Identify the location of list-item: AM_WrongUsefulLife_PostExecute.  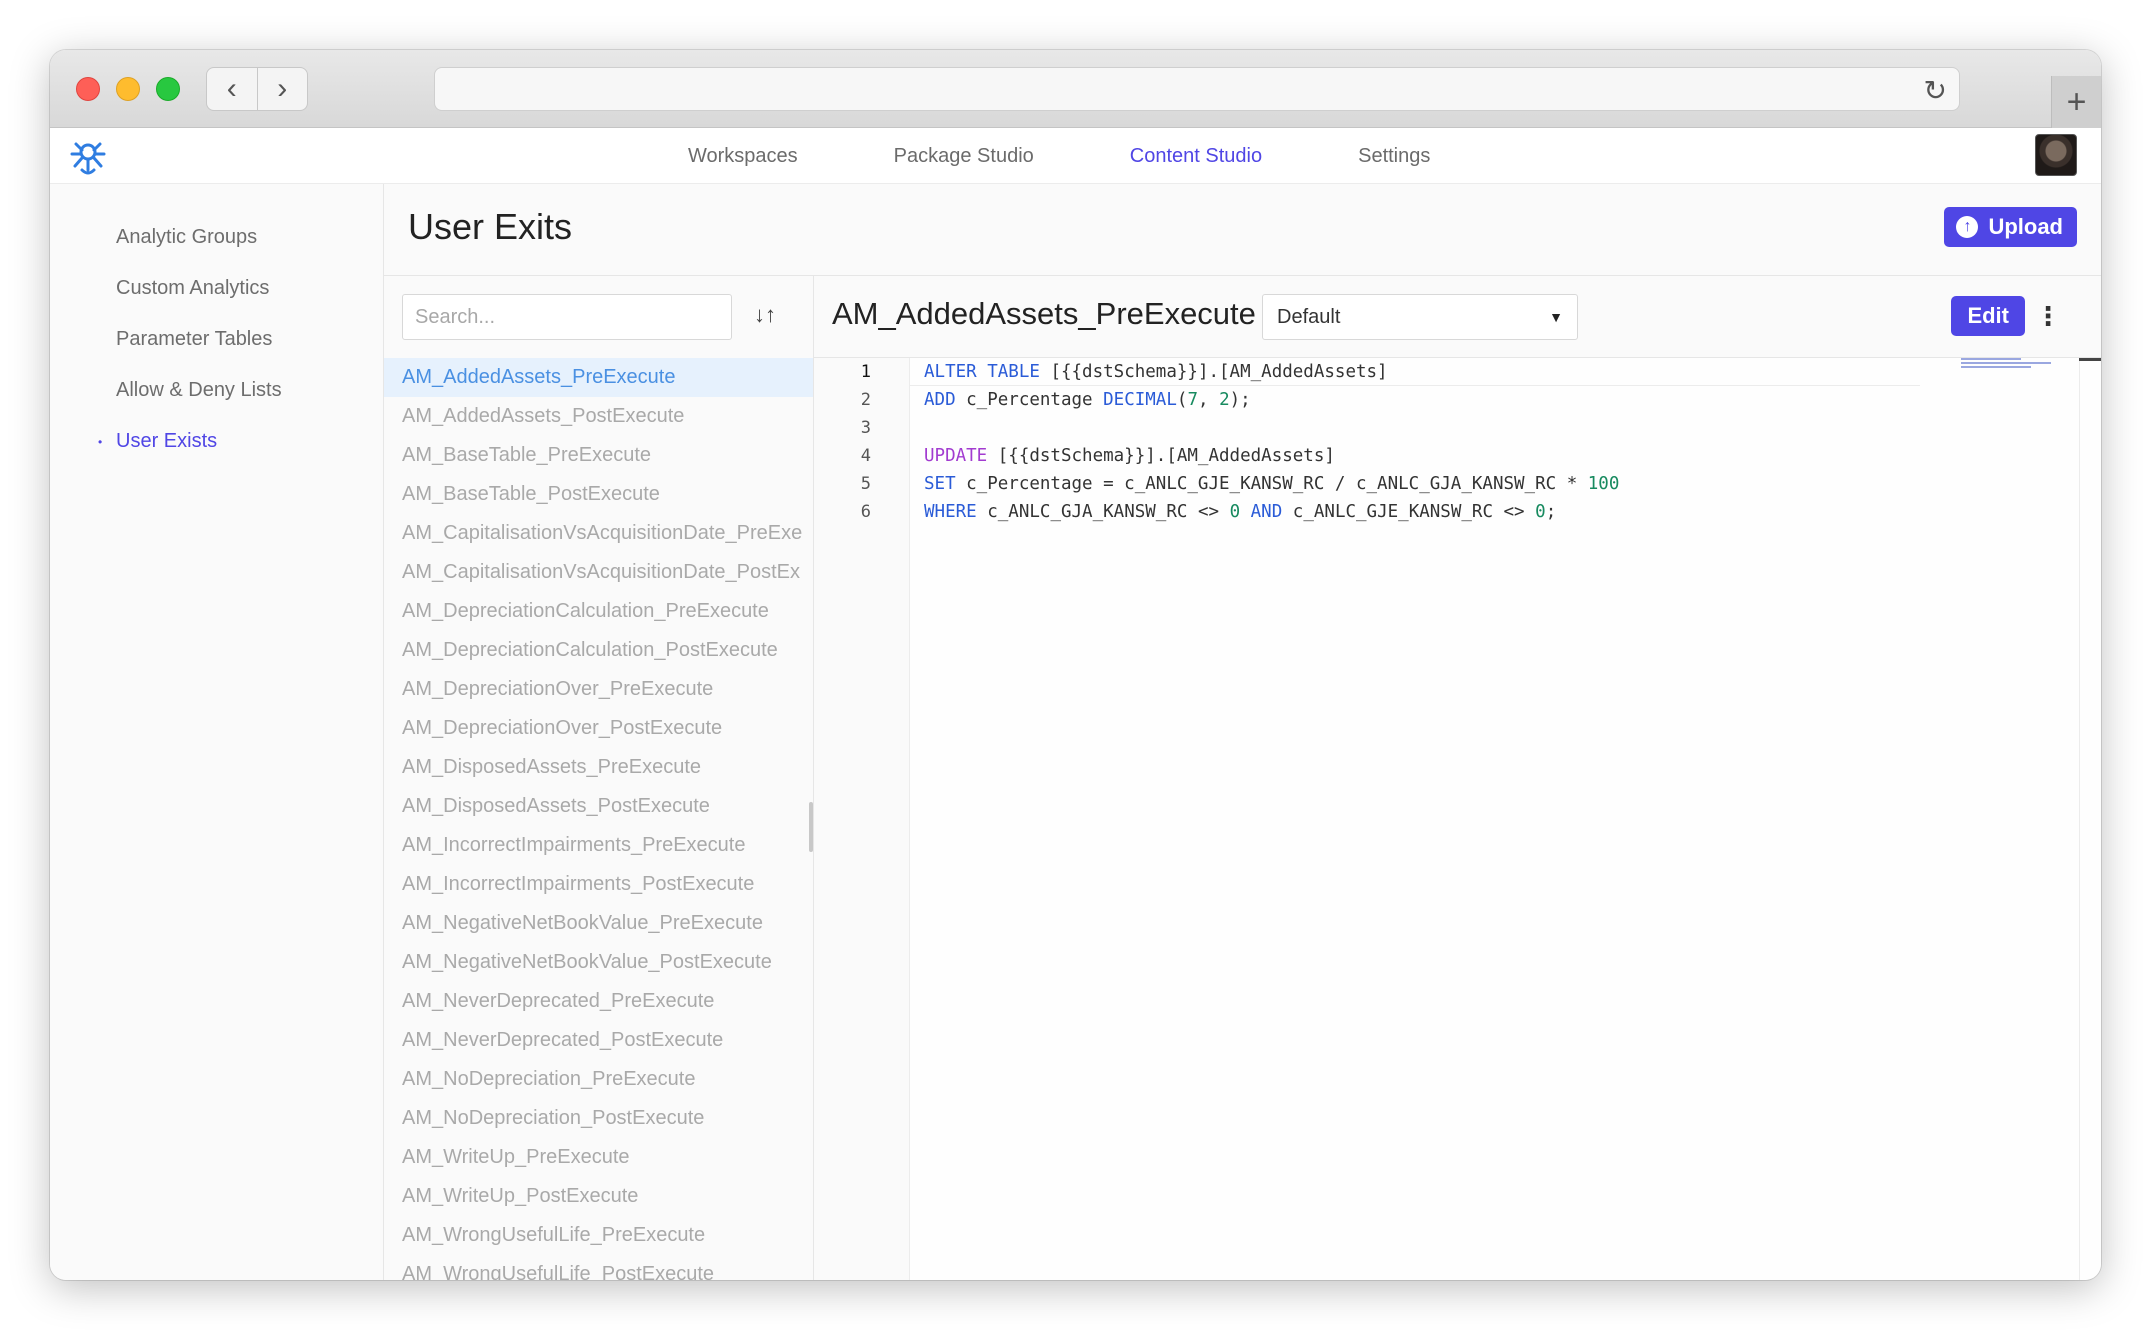
(598, 1267).